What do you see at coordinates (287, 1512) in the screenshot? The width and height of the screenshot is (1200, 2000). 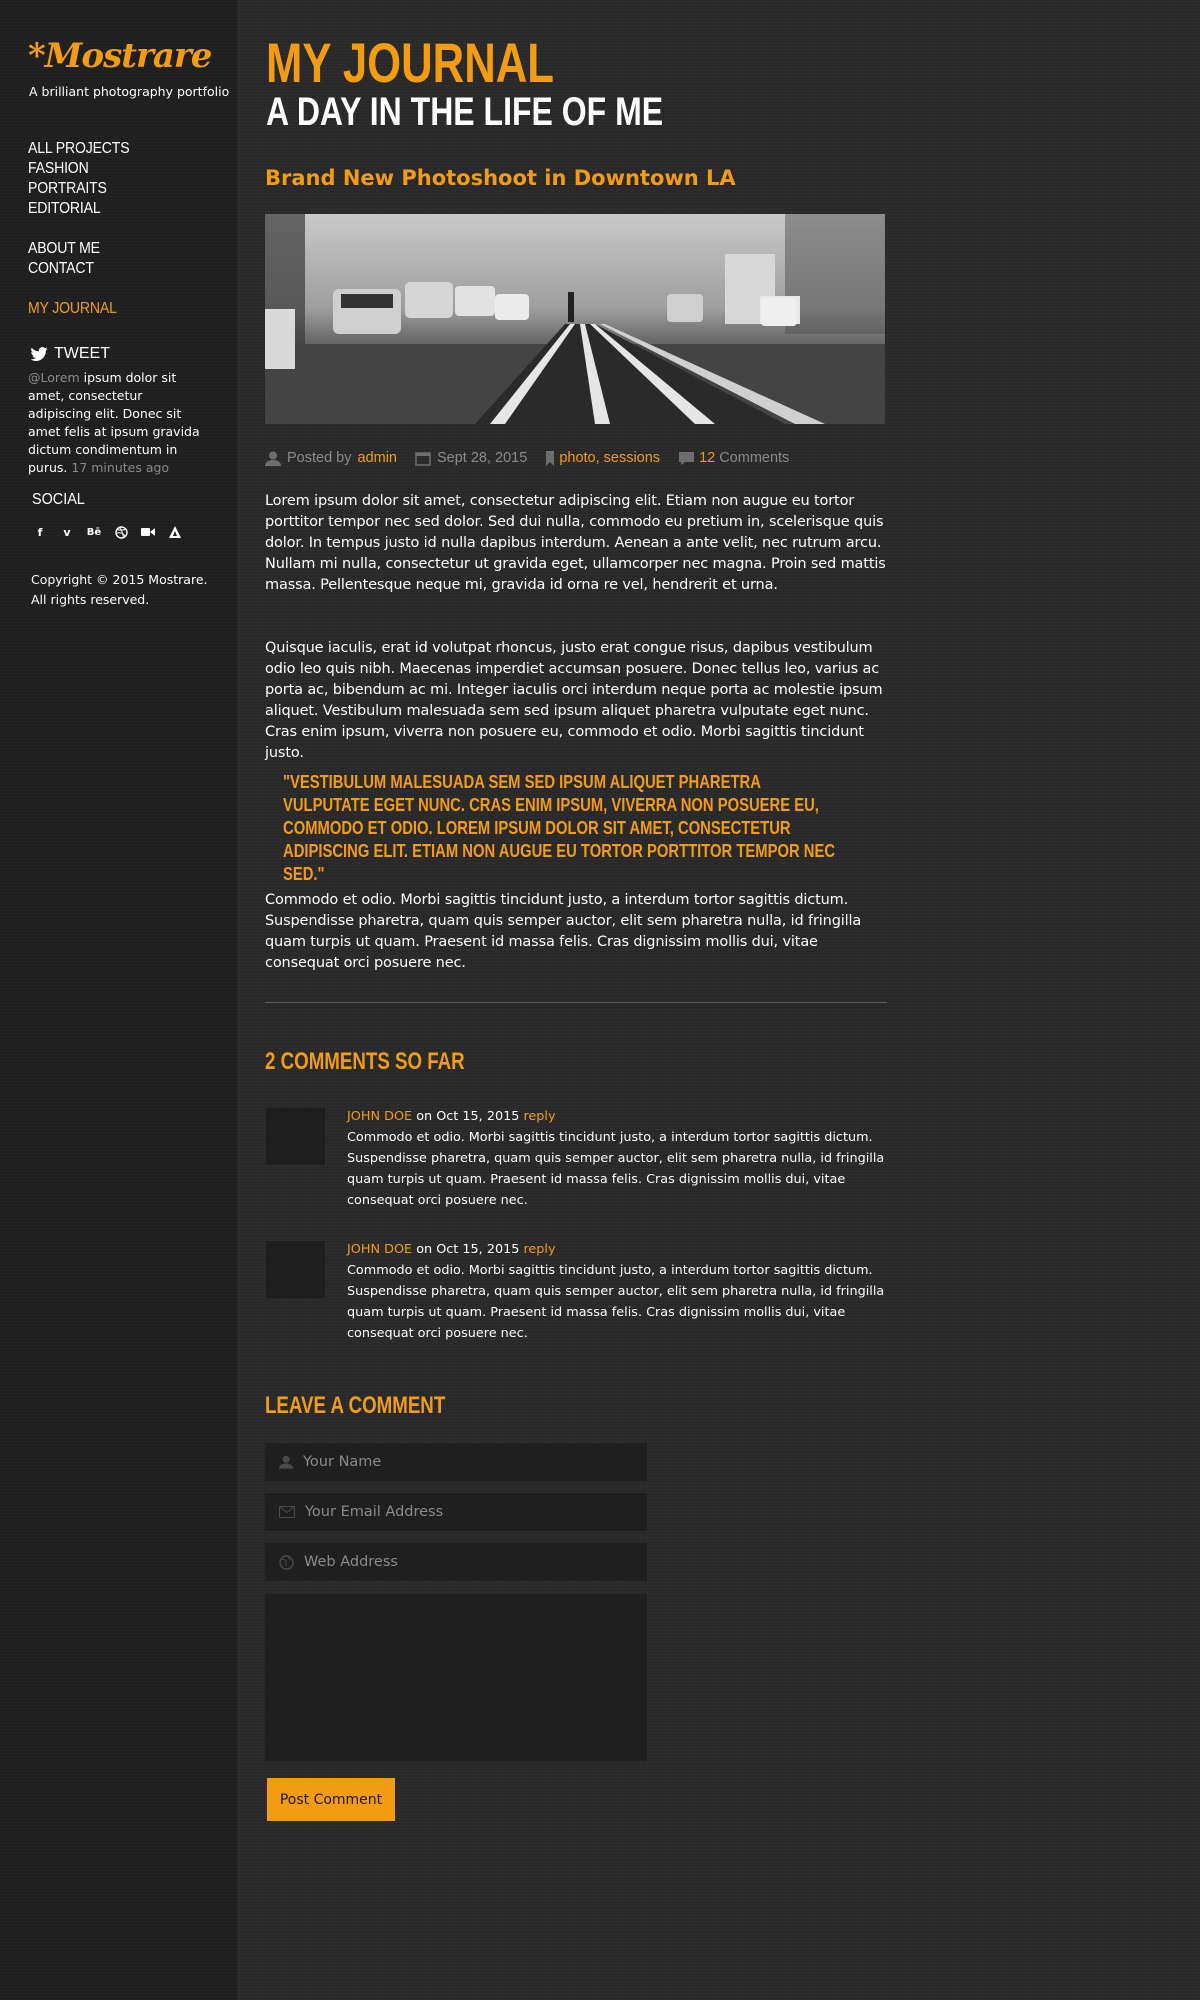 I see `envelope-icon` at bounding box center [287, 1512].